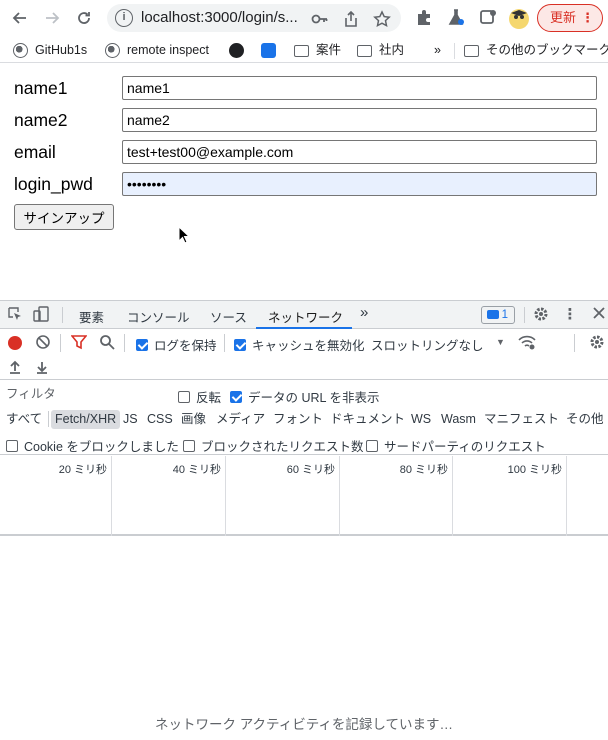 The image size is (608, 740). Describe the element at coordinates (157, 50) in the screenshot. I see `bookmark-remote-inspect: remote inspect` at that location.